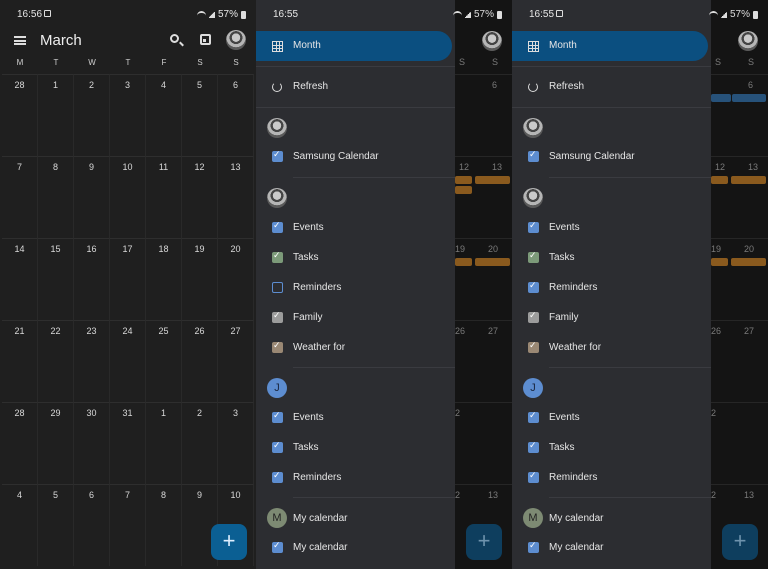 The height and width of the screenshot is (569, 768). I want to click on day-cell: 31, so click(128, 443).